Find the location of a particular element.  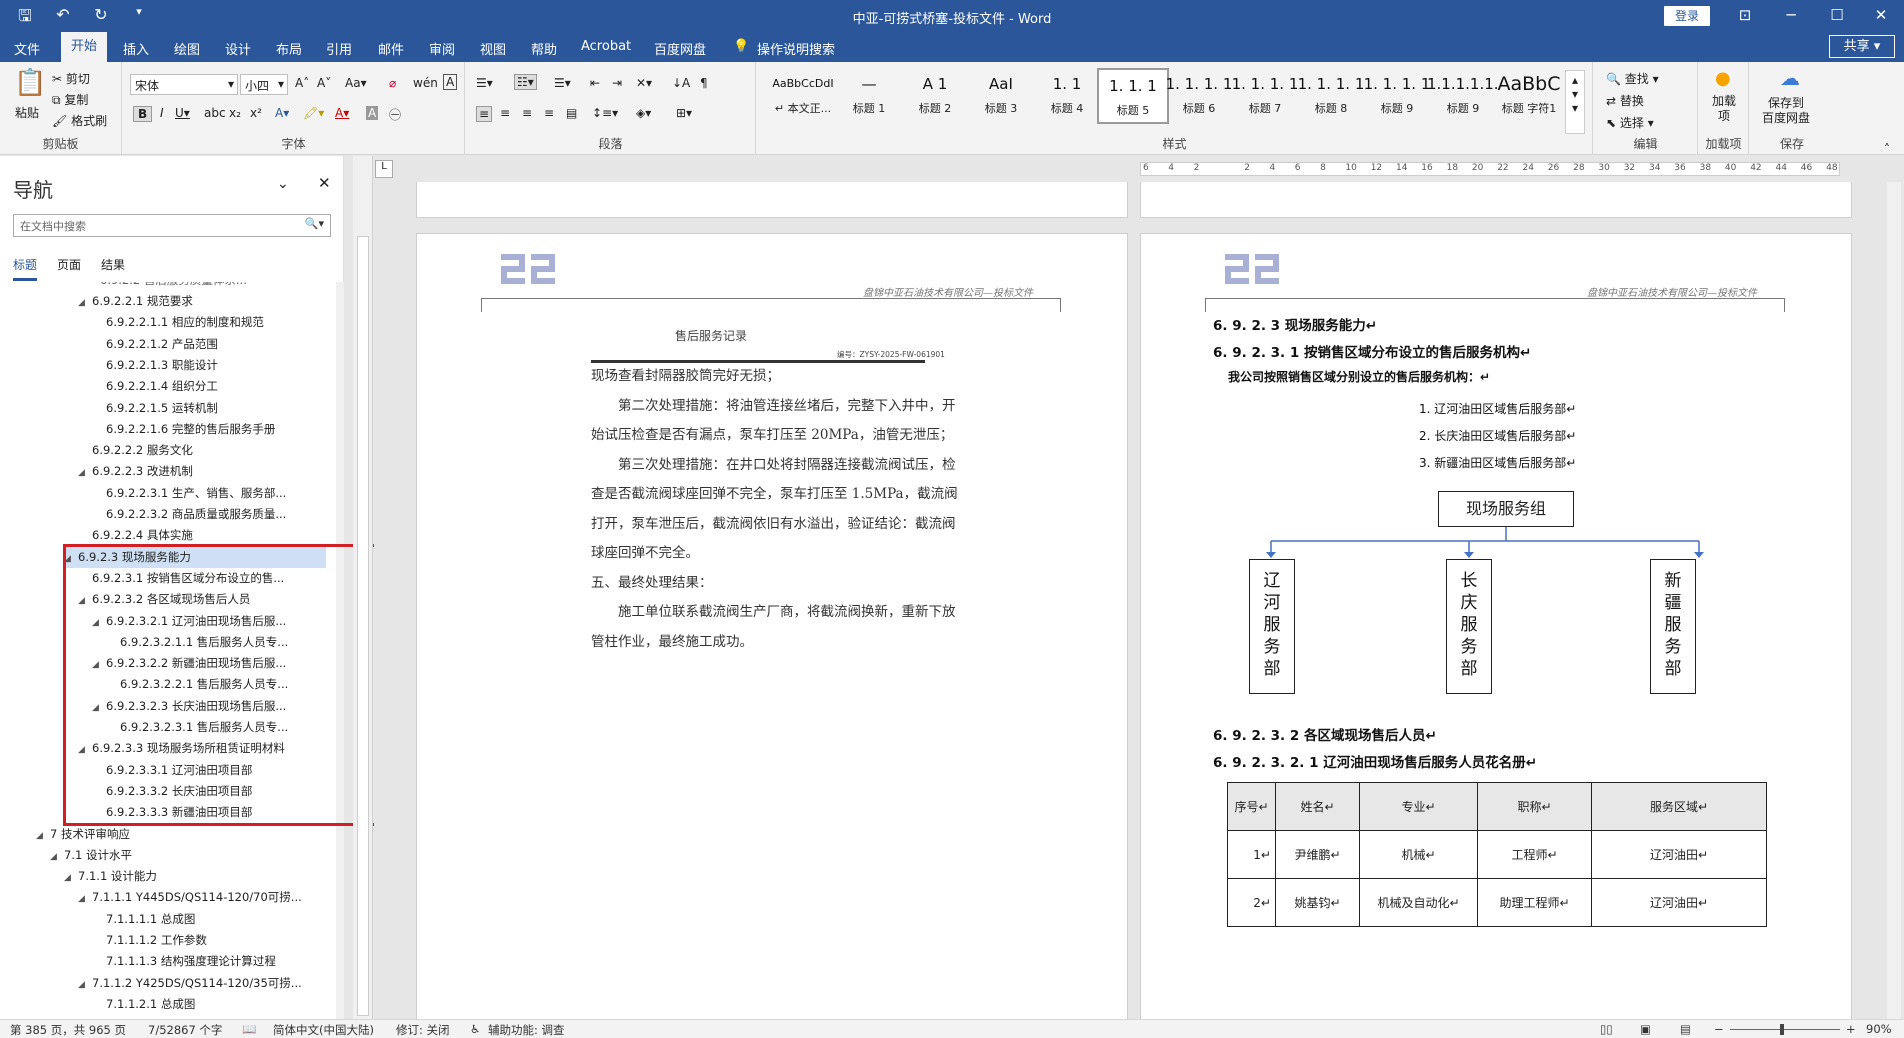

nav-tree-item: ◢ 7 技术评审响应 is located at coordinates (83, 834).